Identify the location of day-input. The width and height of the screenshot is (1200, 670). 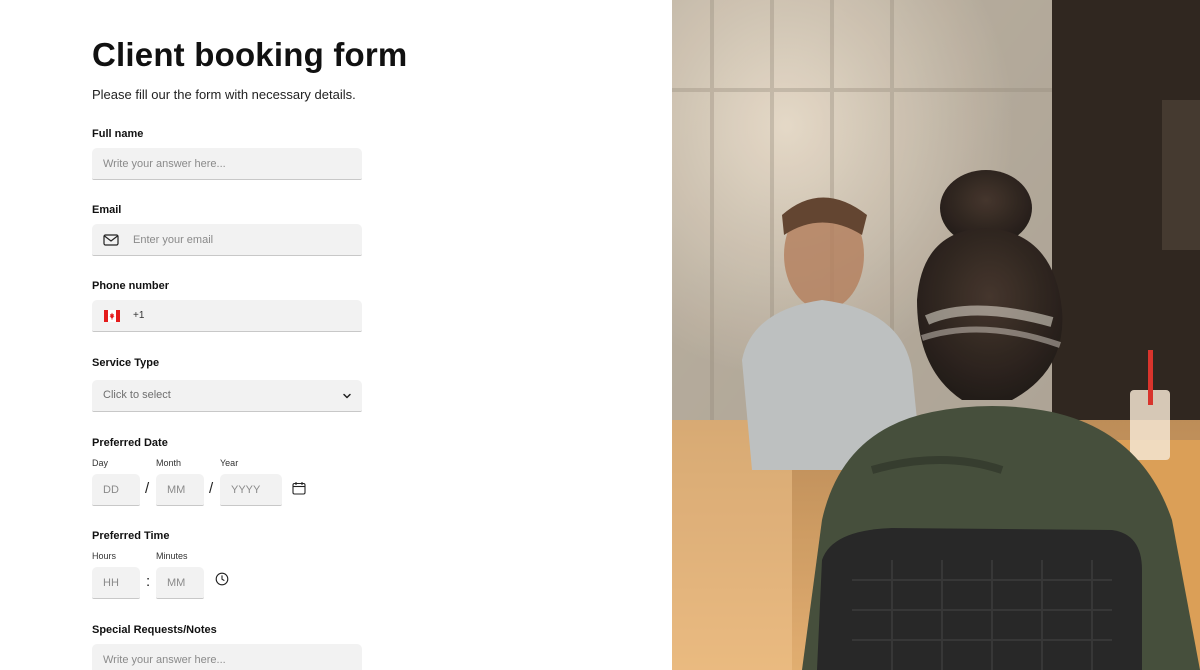
(116, 490).